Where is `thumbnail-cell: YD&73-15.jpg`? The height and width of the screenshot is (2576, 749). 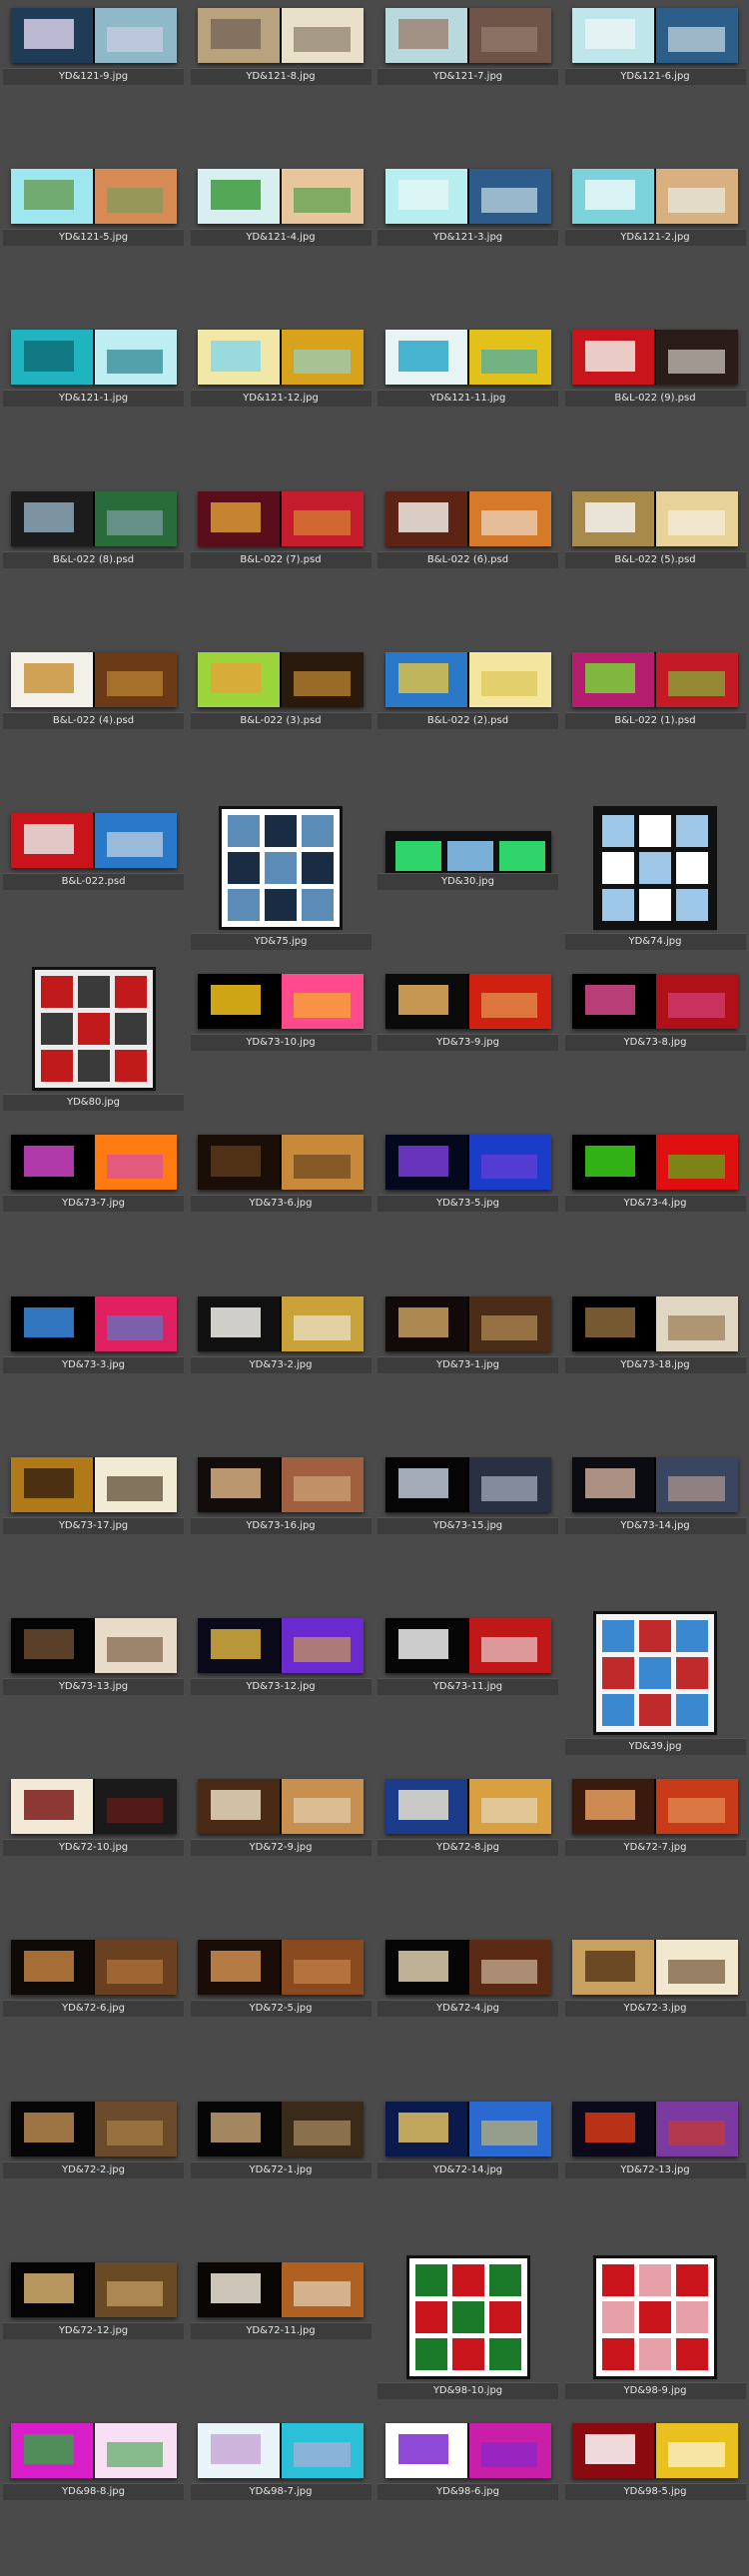
thumbnail-cell: YD&73-15.jpg is located at coordinates (467, 1530).